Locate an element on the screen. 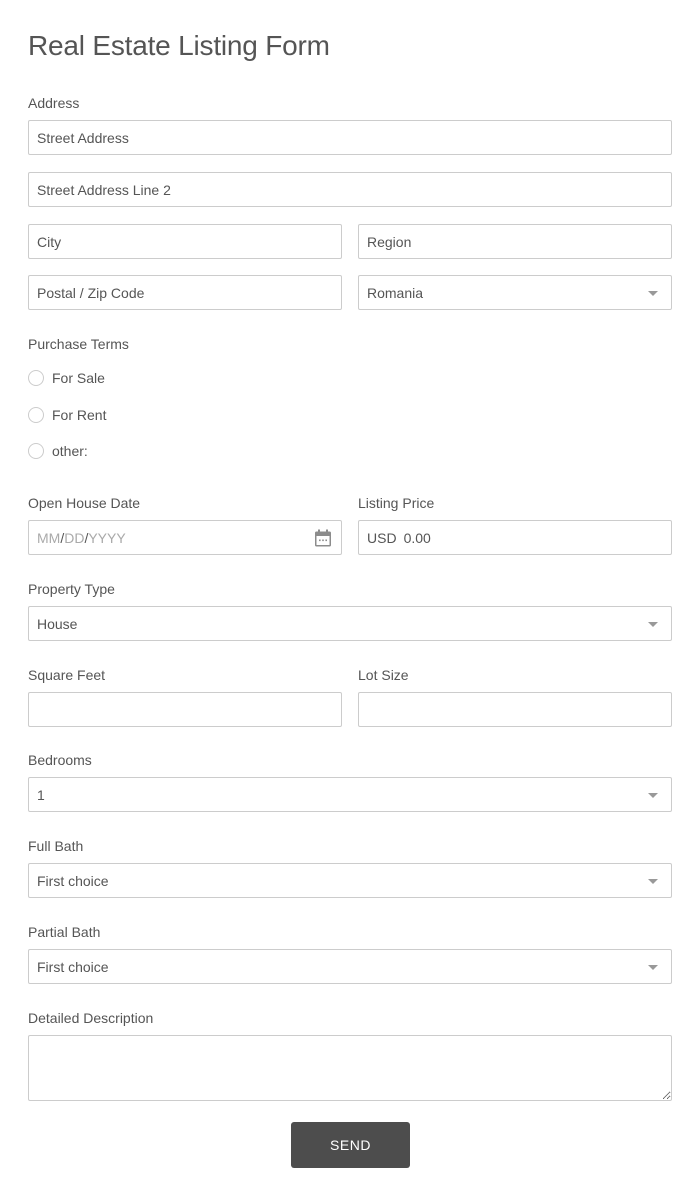 The image size is (700, 1196). radio-for-rent: For Rent is located at coordinates (67, 415).